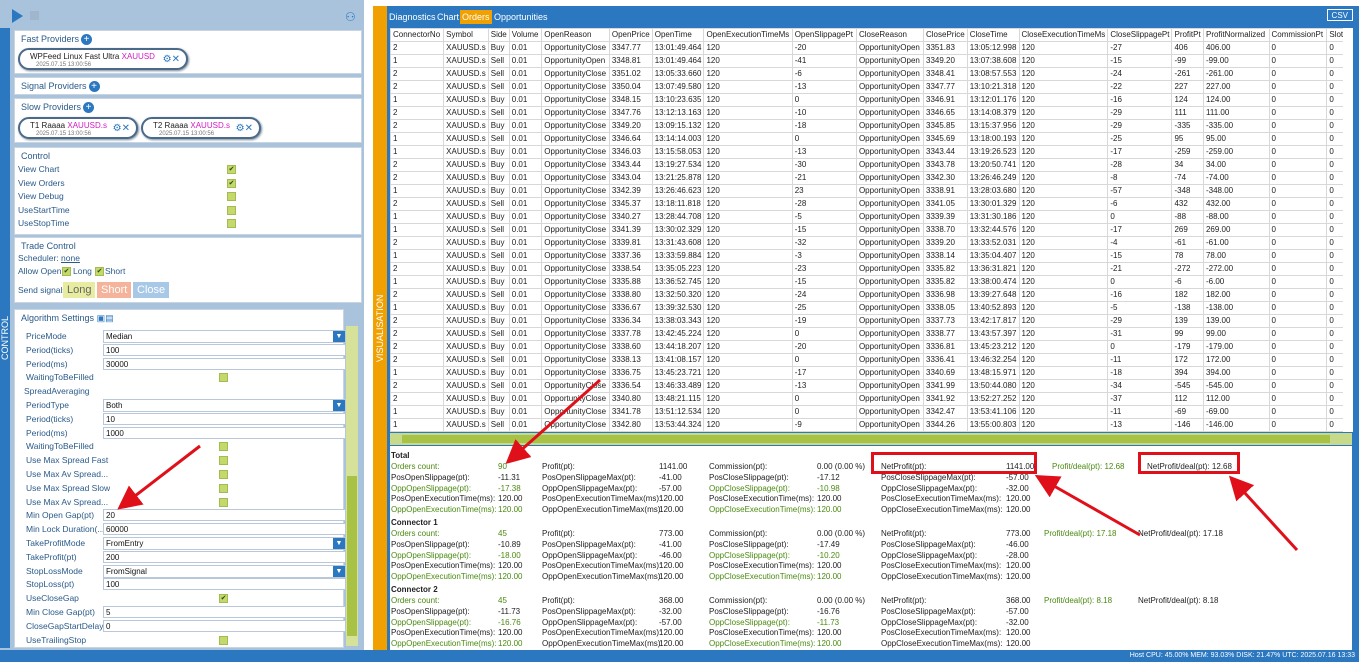  What do you see at coordinates (350, 17) in the screenshot?
I see `users-icon: ⚇` at bounding box center [350, 17].